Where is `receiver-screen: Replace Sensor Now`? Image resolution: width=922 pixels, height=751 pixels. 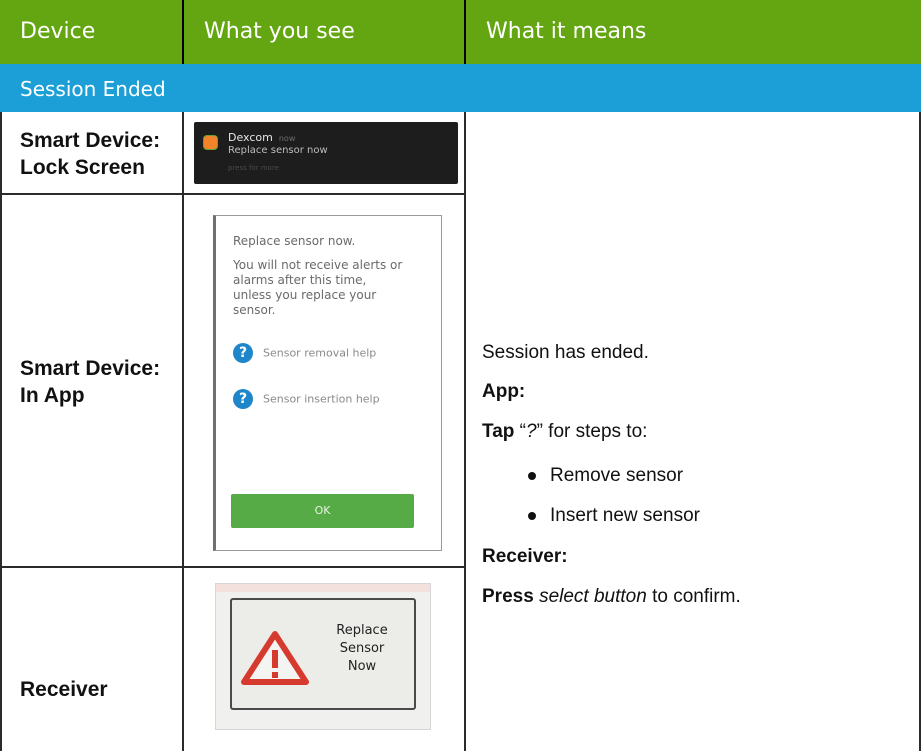
receiver-screen: Replace Sensor Now is located at coordinates (323, 656).